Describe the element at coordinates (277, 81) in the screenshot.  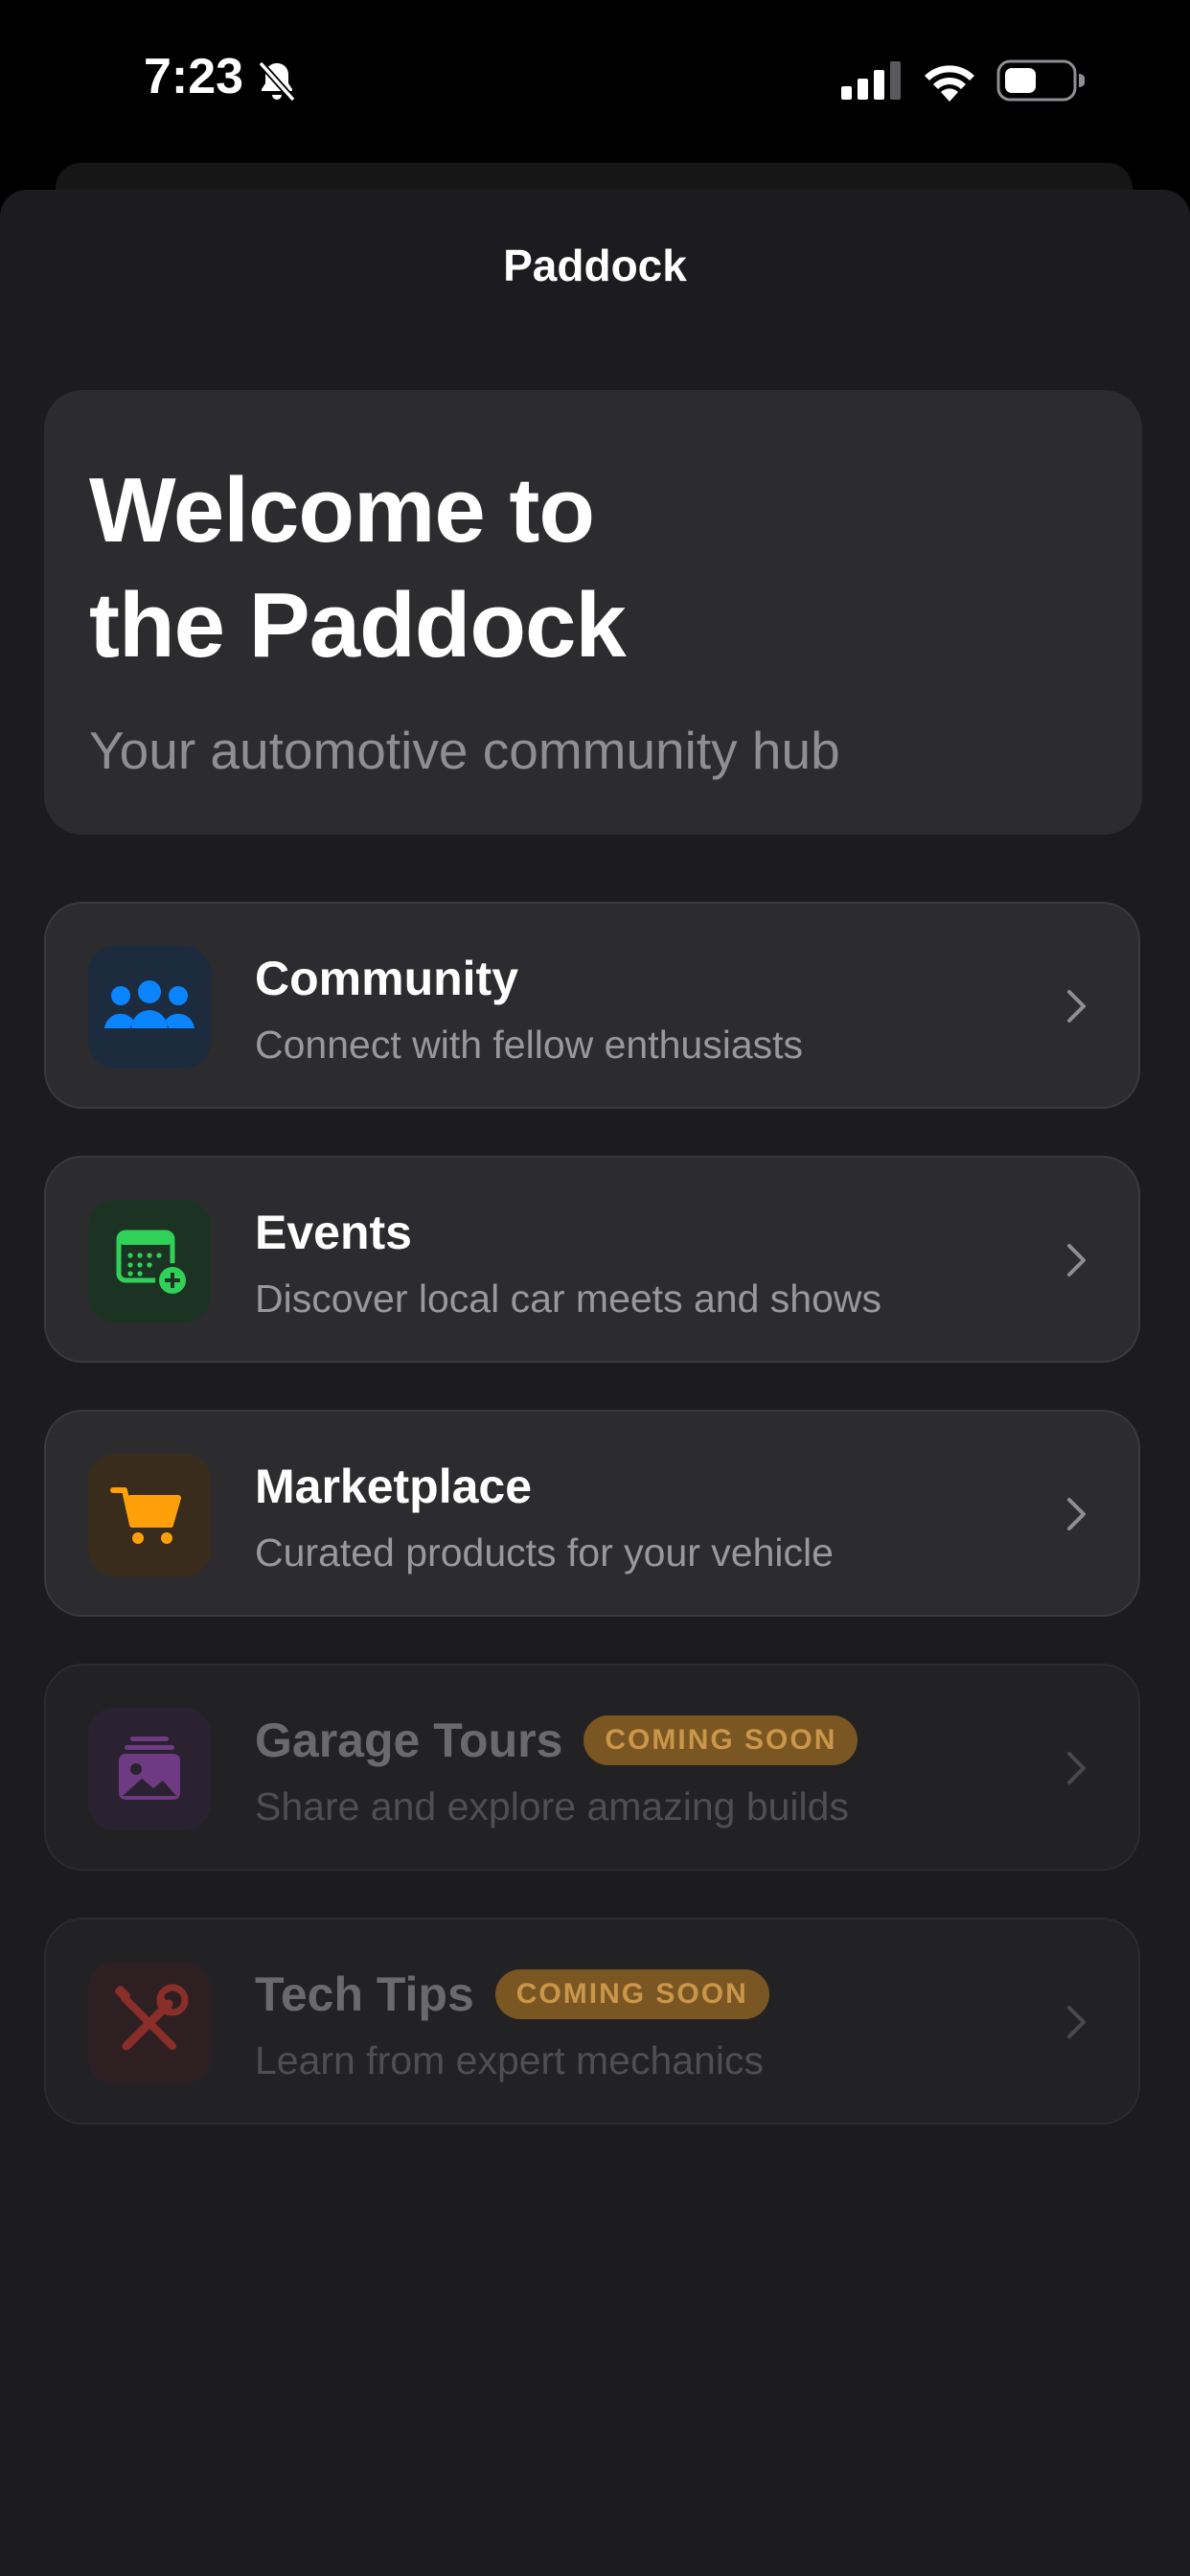
I see `bell-slash-icon` at that location.